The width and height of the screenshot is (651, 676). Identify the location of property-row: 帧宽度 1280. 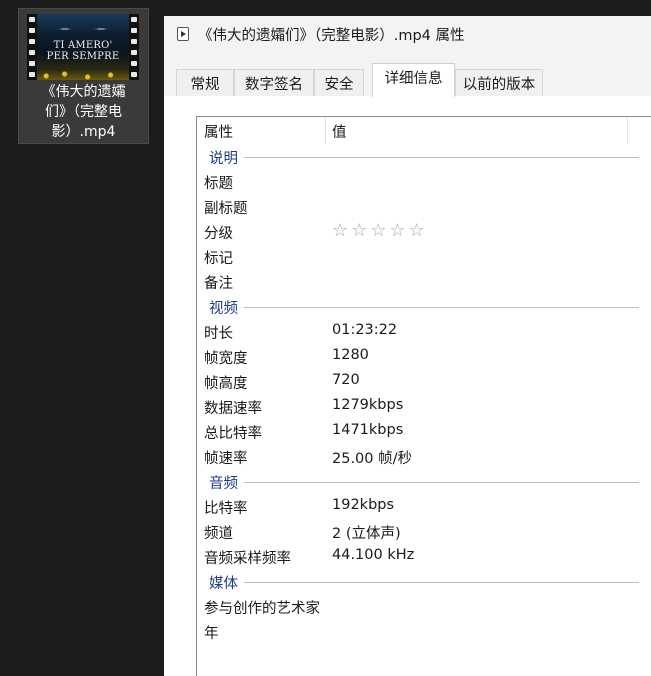
(424, 356).